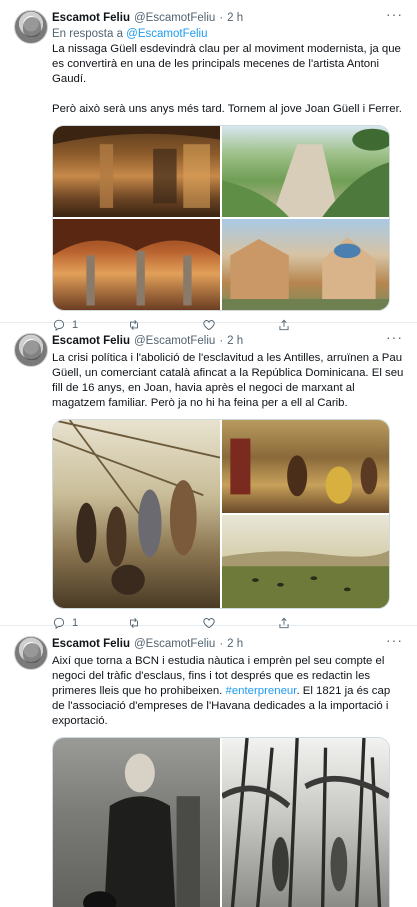  Describe the element at coordinates (136, 822) in the screenshot. I see `media-image-portrait` at that location.